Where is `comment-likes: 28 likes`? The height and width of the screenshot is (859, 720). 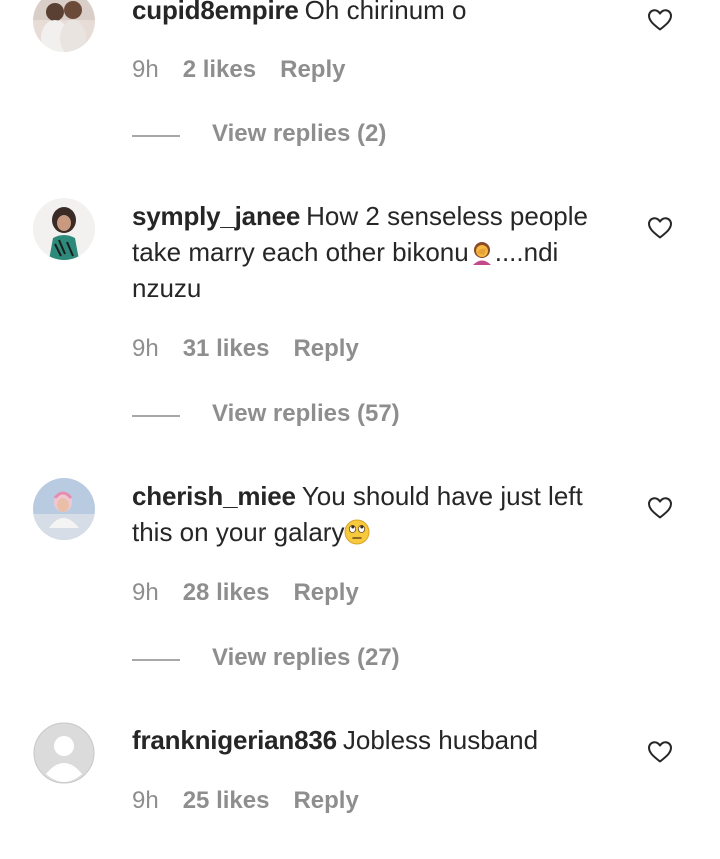
comment-likes: 28 likes is located at coordinates (226, 592).